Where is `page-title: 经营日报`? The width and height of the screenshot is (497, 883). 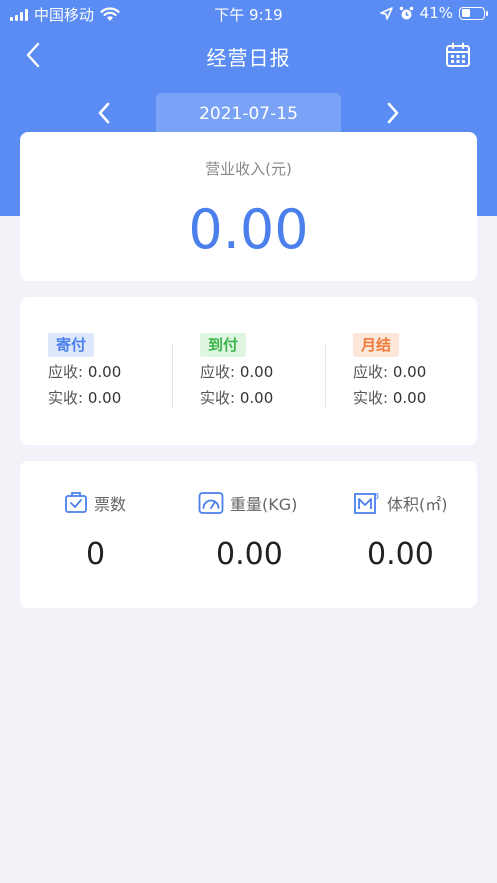
page-title: 经营日报 is located at coordinates (248, 58).